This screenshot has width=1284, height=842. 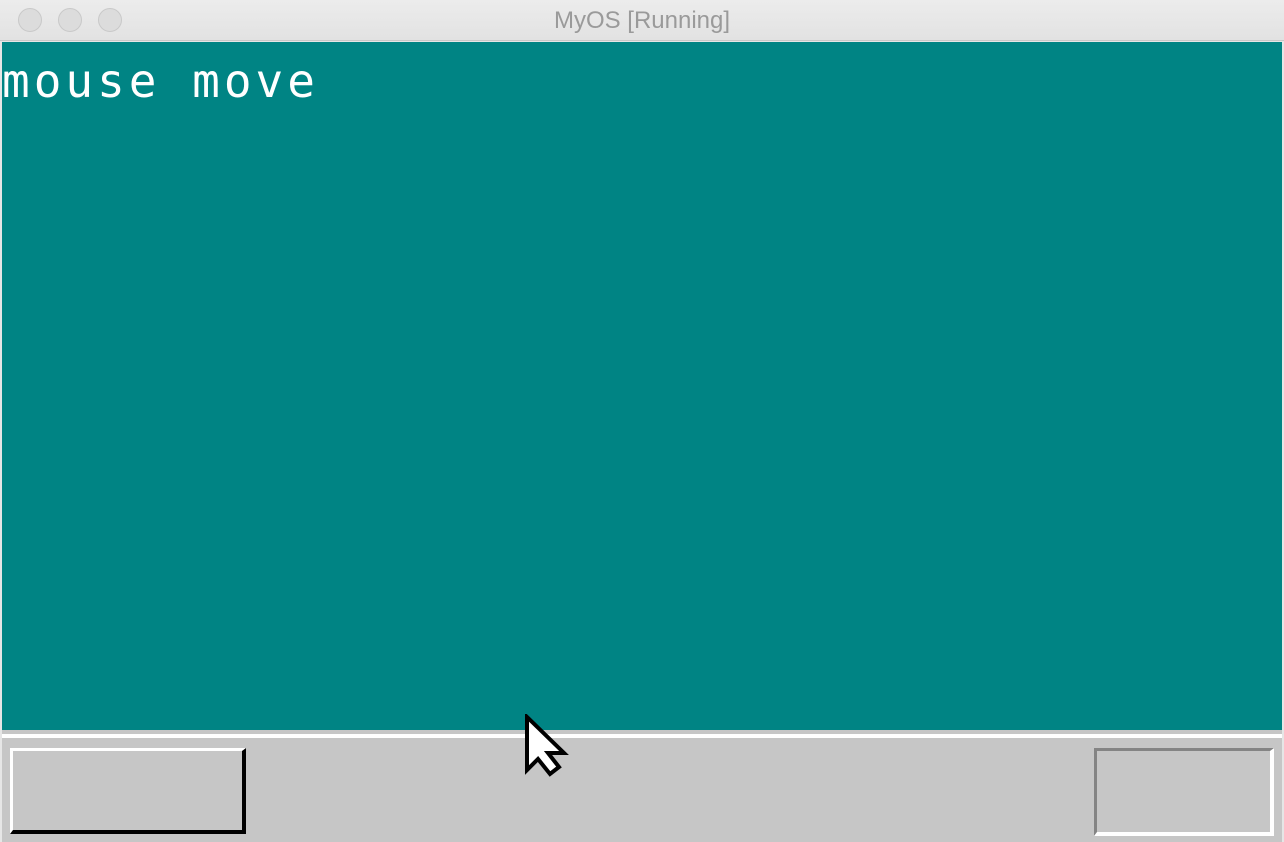 I want to click on window-title: MyOS [Running], so click(x=642, y=20).